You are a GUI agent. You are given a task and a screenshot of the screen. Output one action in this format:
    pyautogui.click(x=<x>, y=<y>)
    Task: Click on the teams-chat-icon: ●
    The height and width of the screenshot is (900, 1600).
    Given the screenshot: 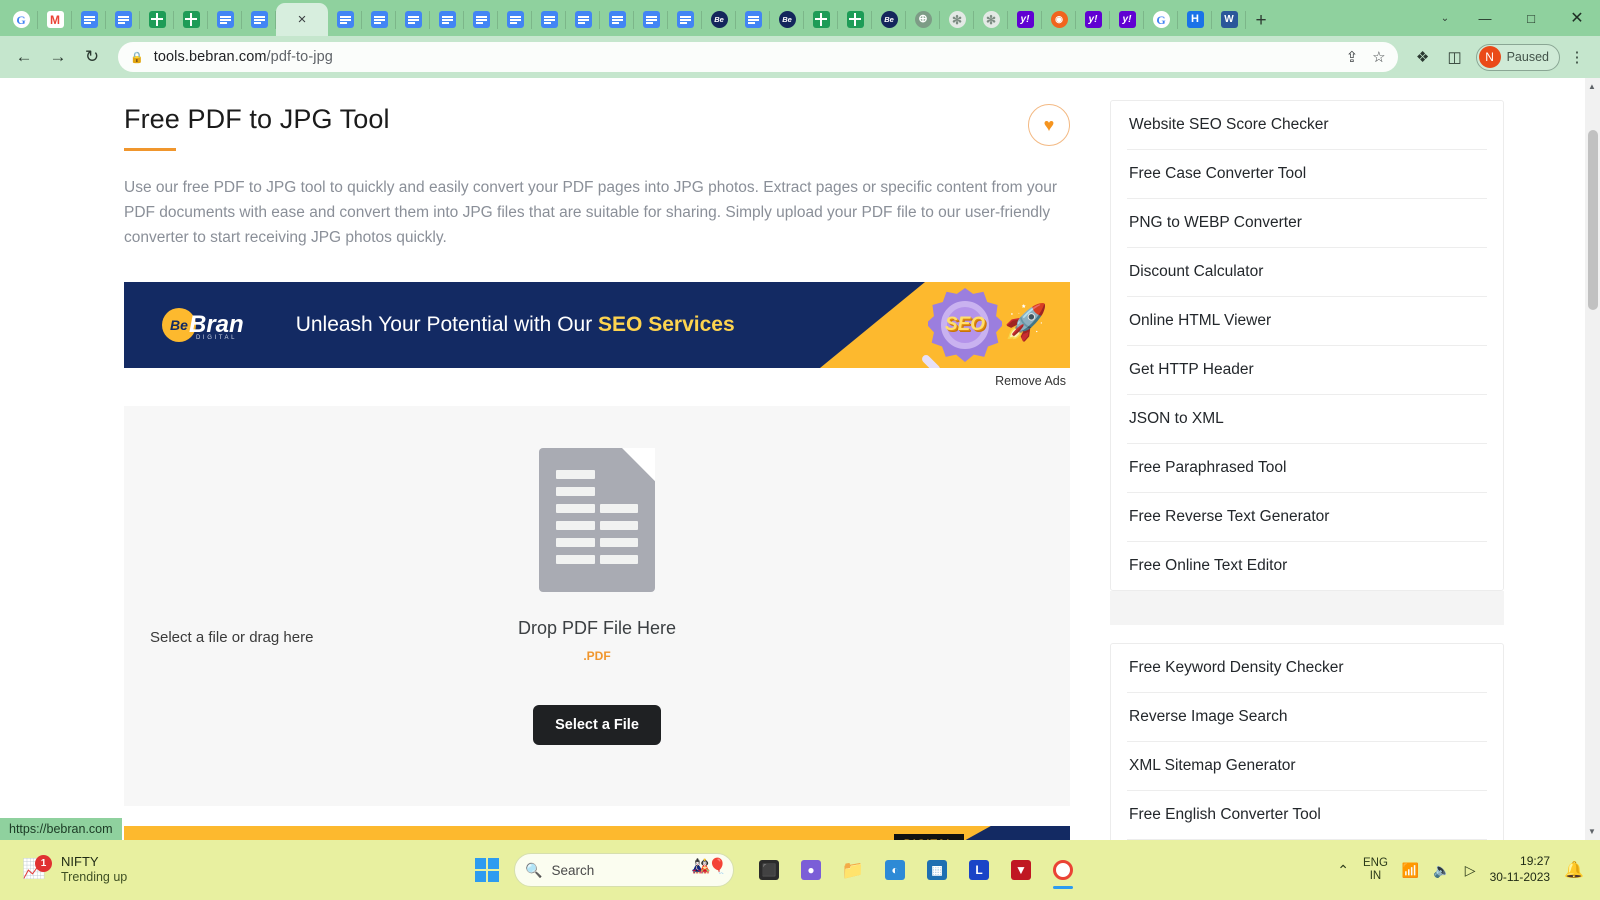 What is the action you would take?
    pyautogui.click(x=811, y=870)
    